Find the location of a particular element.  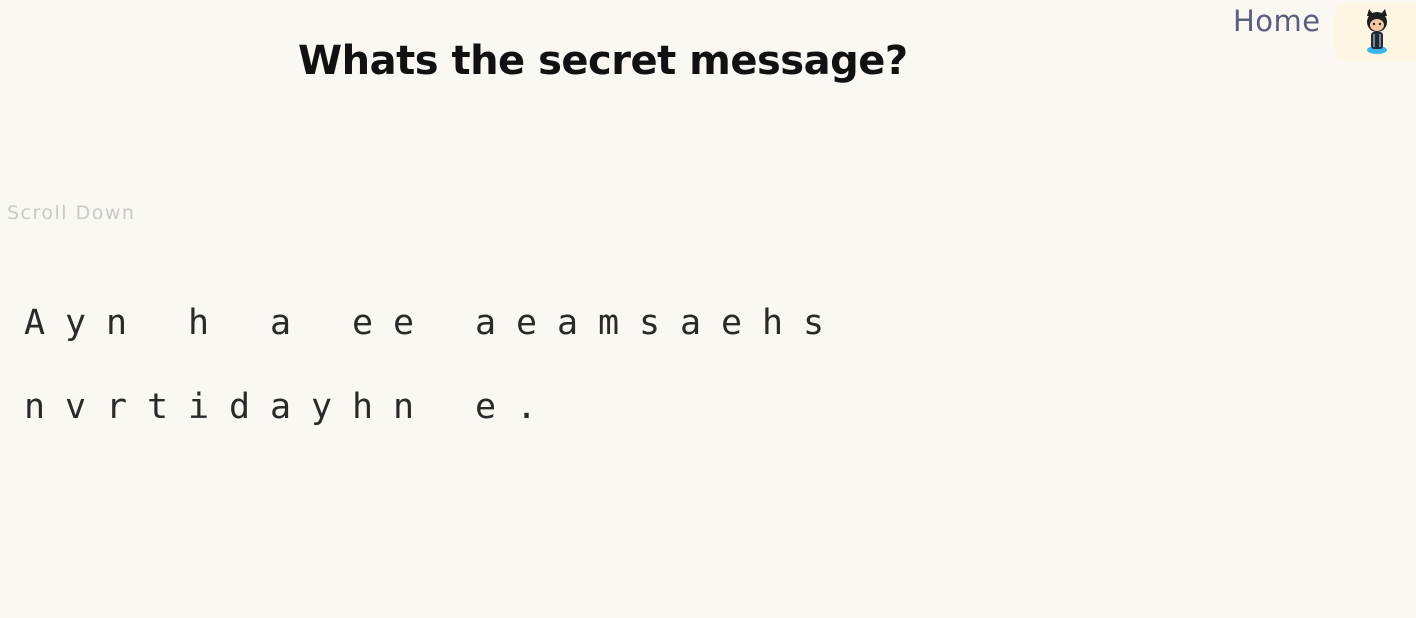

message-letter: . is located at coordinates (526, 407).